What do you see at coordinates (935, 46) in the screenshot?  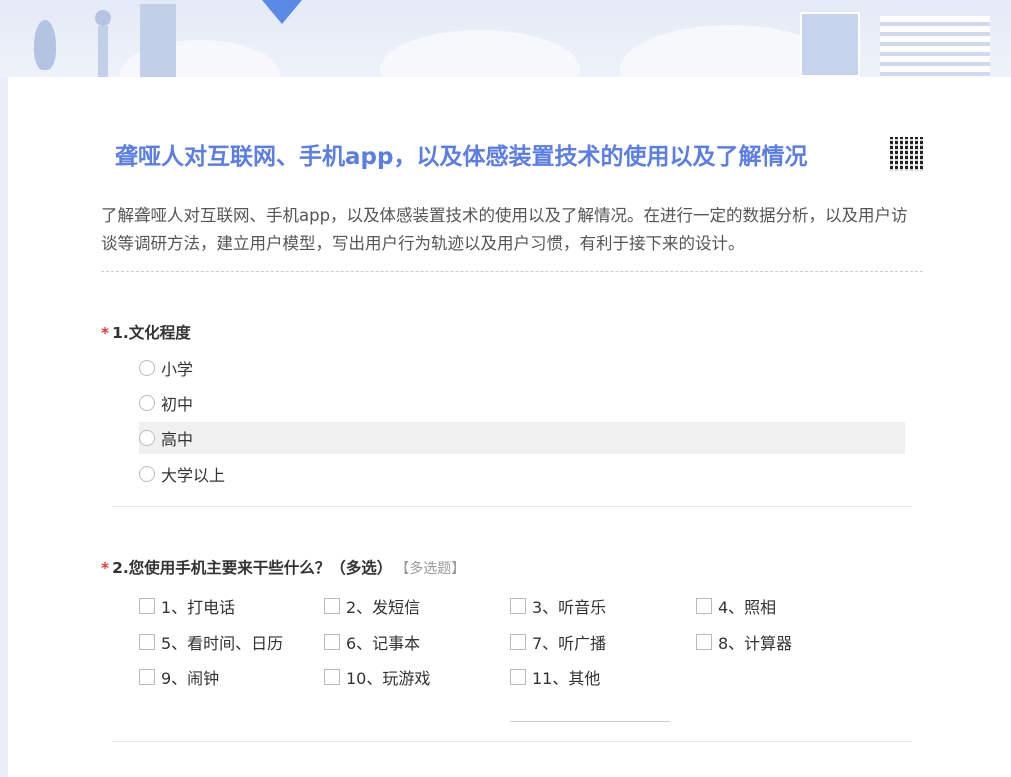 I see `paper-icon` at bounding box center [935, 46].